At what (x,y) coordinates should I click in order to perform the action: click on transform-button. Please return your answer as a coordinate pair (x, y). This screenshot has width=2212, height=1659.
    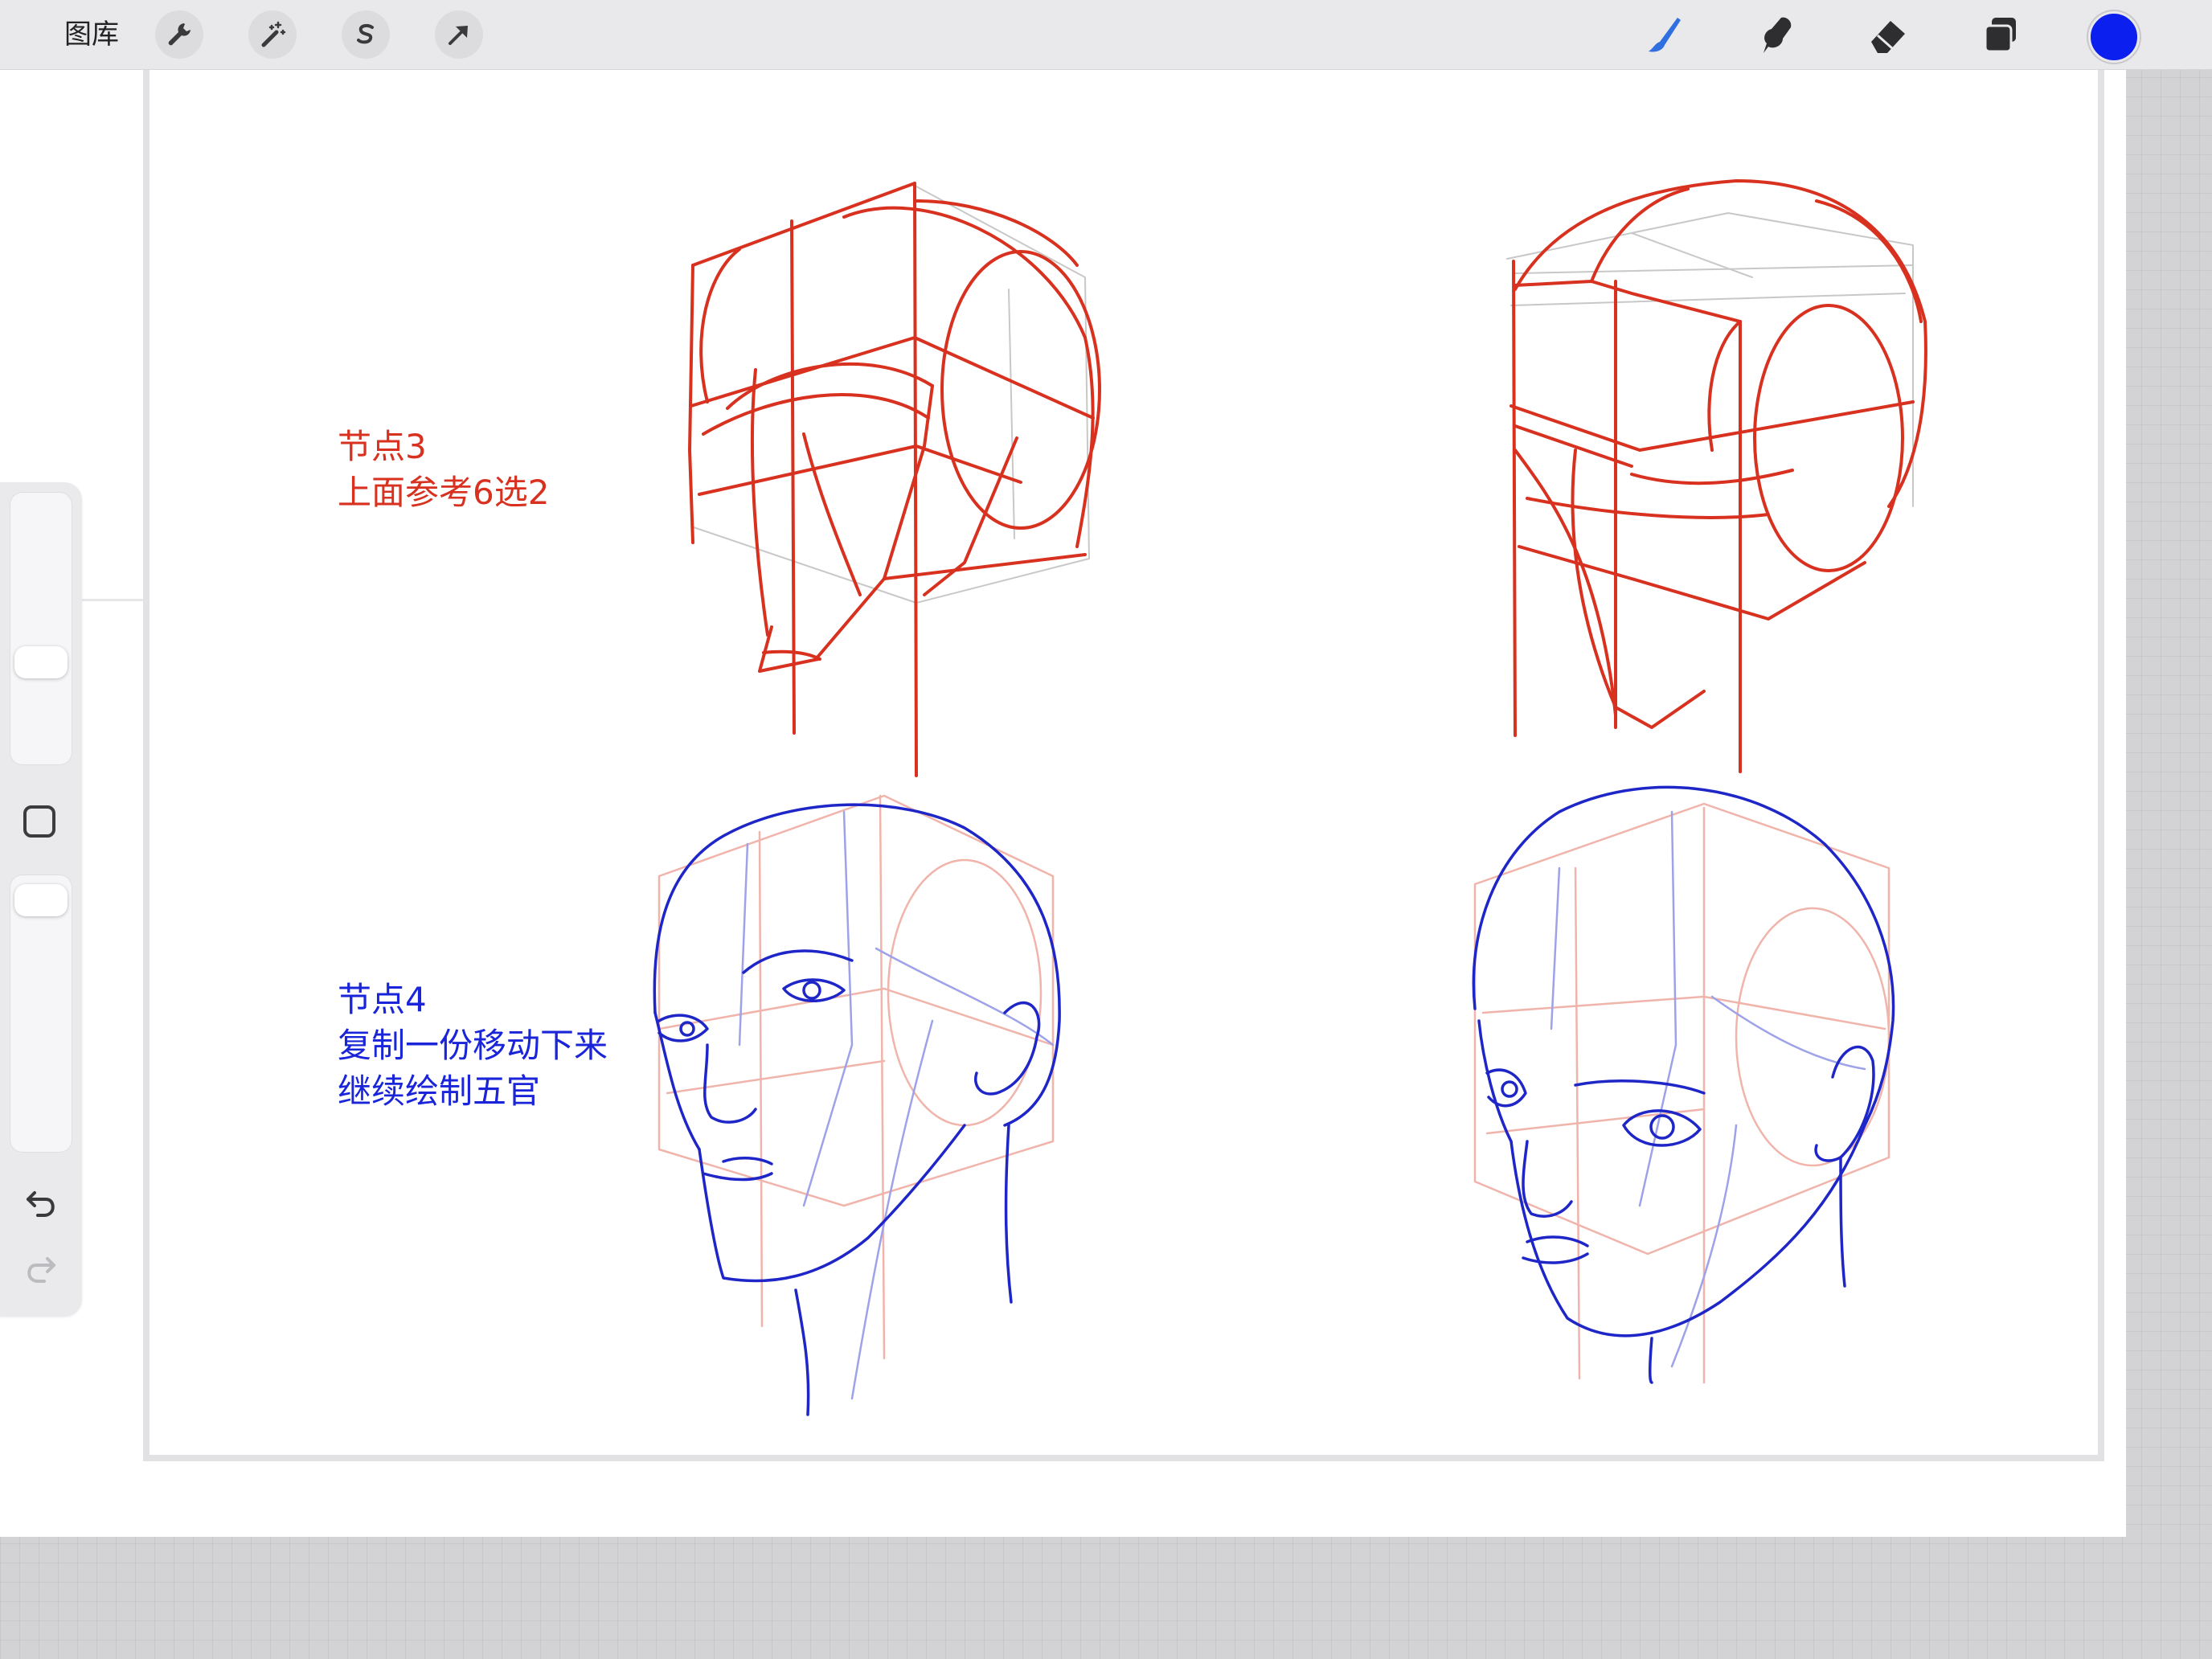
    Looking at the image, I should click on (459, 34).